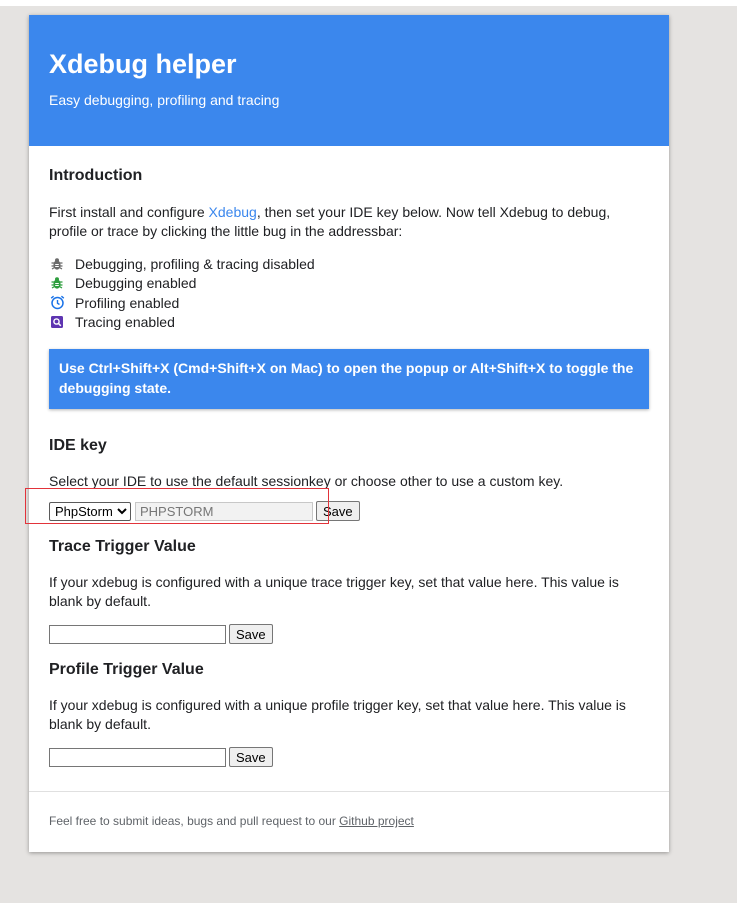 Image resolution: width=737 pixels, height=903 pixels. What do you see at coordinates (251, 634) in the screenshot?
I see `trace-trigger-save-button: Save` at bounding box center [251, 634].